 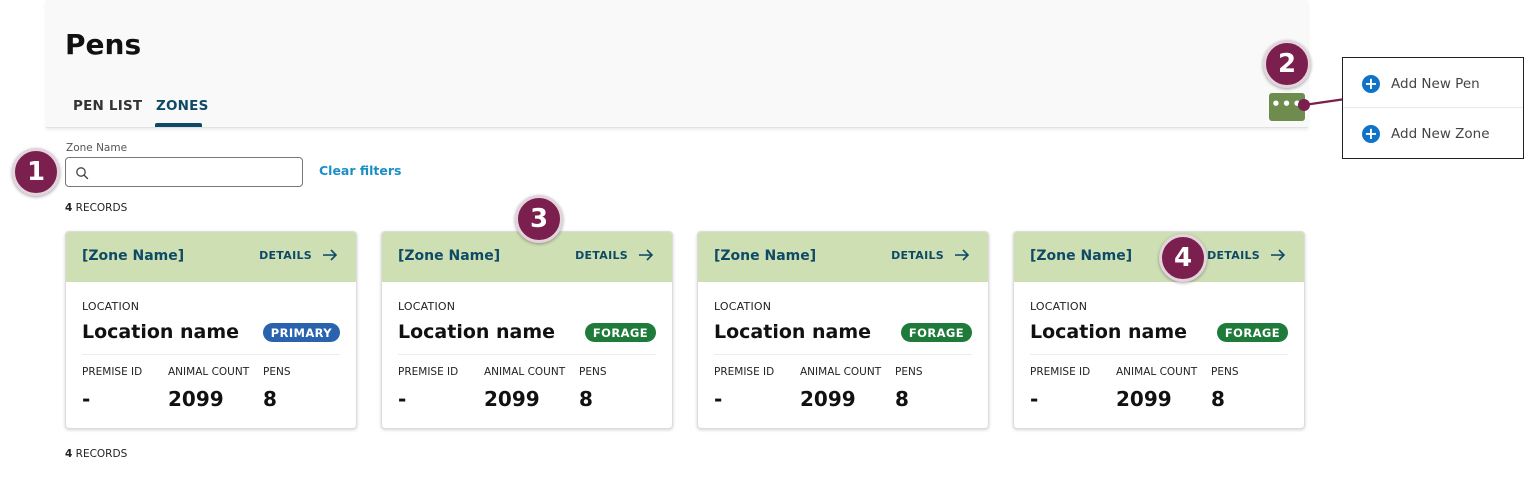 I want to click on zone-type-badge: PRIMARY, so click(x=301, y=332).